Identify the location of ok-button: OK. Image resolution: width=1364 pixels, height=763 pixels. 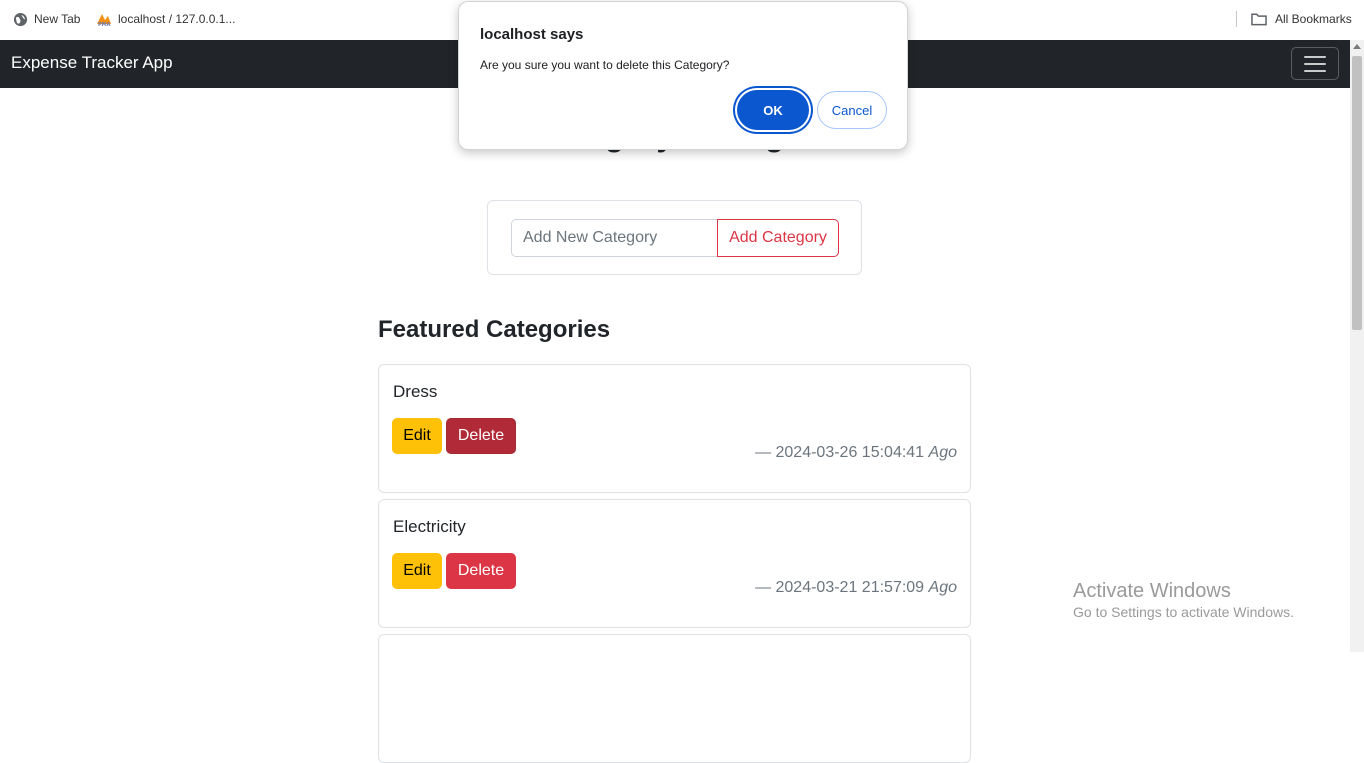
(773, 110).